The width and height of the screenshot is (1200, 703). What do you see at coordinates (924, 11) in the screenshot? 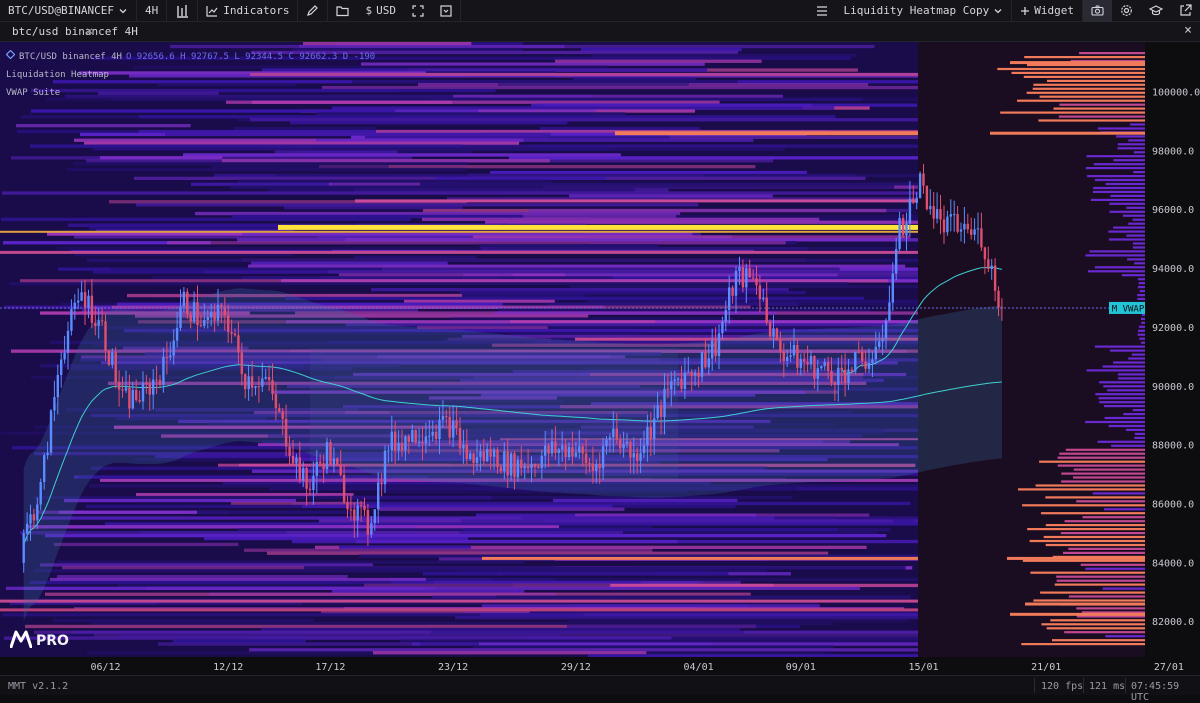
I see `layout-selector: Liquidity Heatmap Copy` at bounding box center [924, 11].